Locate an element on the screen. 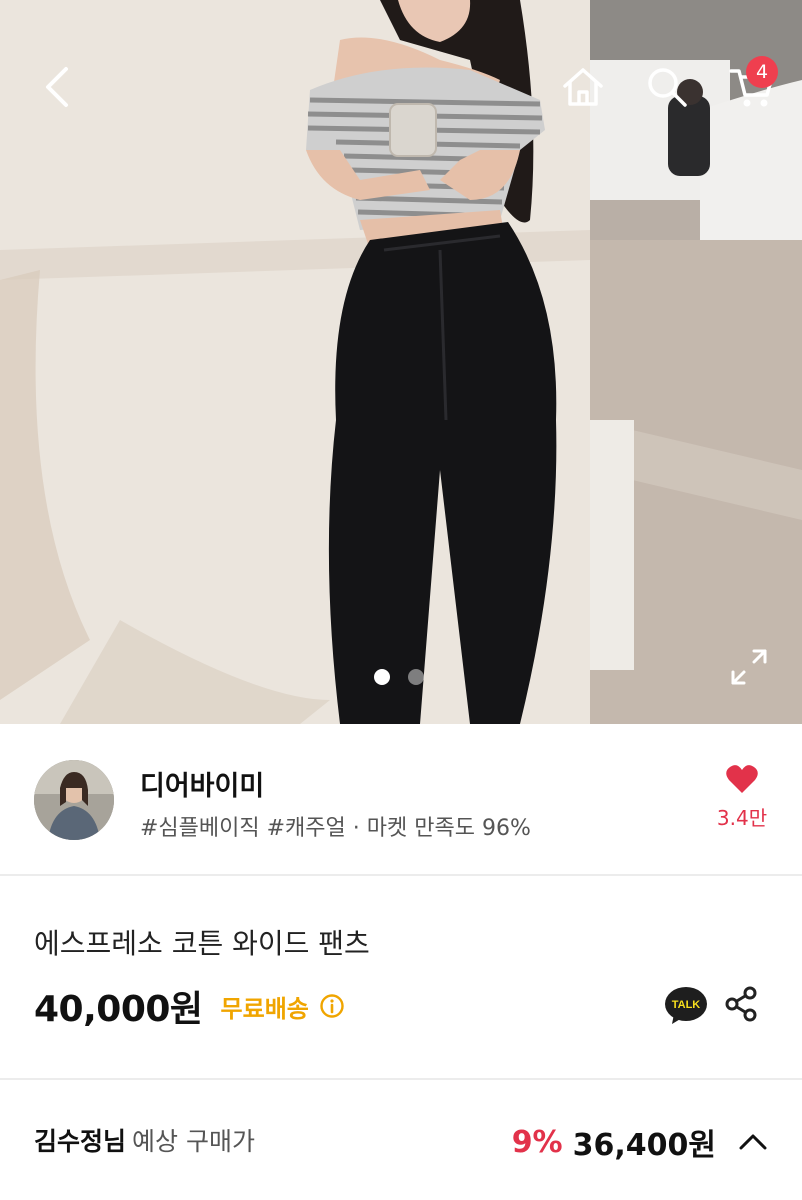  collapse-button is located at coordinates (753, 1142).